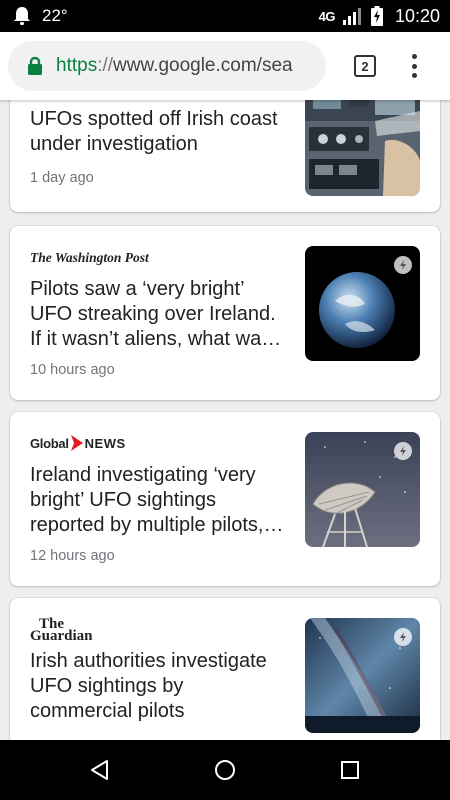  What do you see at coordinates (72, 370) in the screenshot?
I see `article-time: 10 hours ago` at bounding box center [72, 370].